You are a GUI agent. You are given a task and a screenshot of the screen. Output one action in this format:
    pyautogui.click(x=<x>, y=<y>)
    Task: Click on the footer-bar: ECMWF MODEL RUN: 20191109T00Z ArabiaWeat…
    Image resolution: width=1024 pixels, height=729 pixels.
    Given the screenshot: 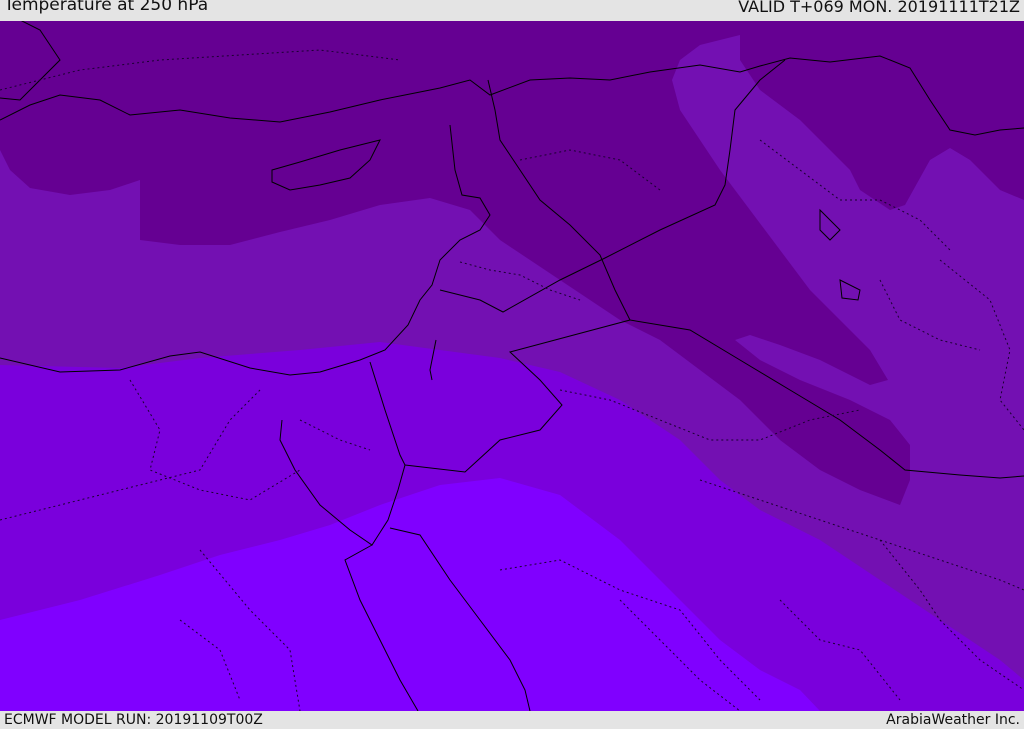 What is the action you would take?
    pyautogui.click(x=512, y=720)
    